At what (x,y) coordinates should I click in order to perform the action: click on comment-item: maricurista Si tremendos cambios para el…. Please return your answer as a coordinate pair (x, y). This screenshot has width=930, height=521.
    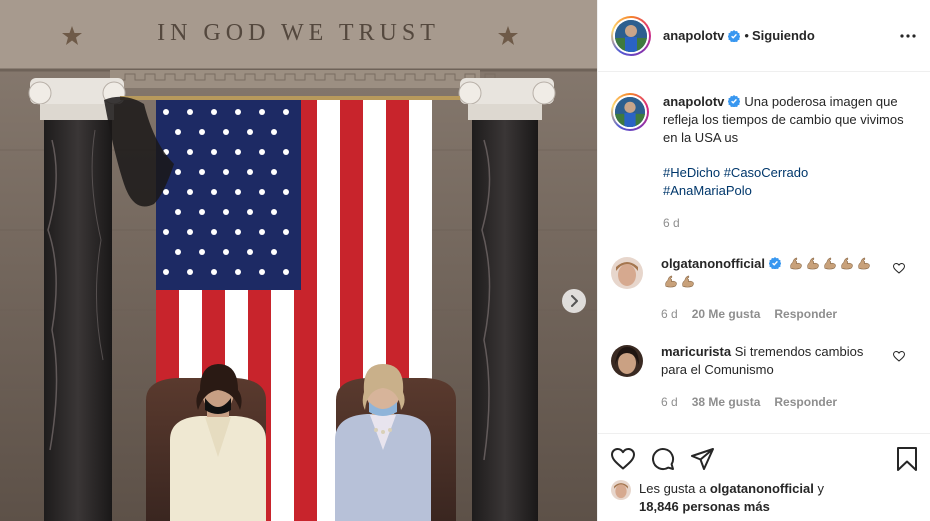
    Looking at the image, I should click on (766, 377).